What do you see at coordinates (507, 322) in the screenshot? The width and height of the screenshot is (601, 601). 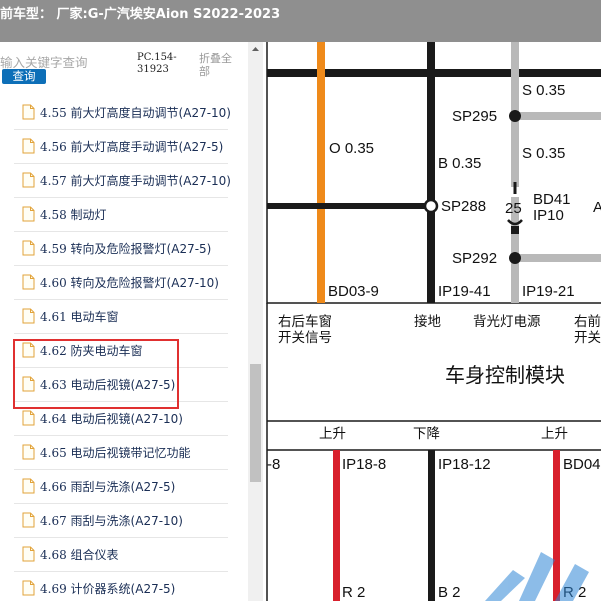 I see `label-backlight: 背光灯电源` at bounding box center [507, 322].